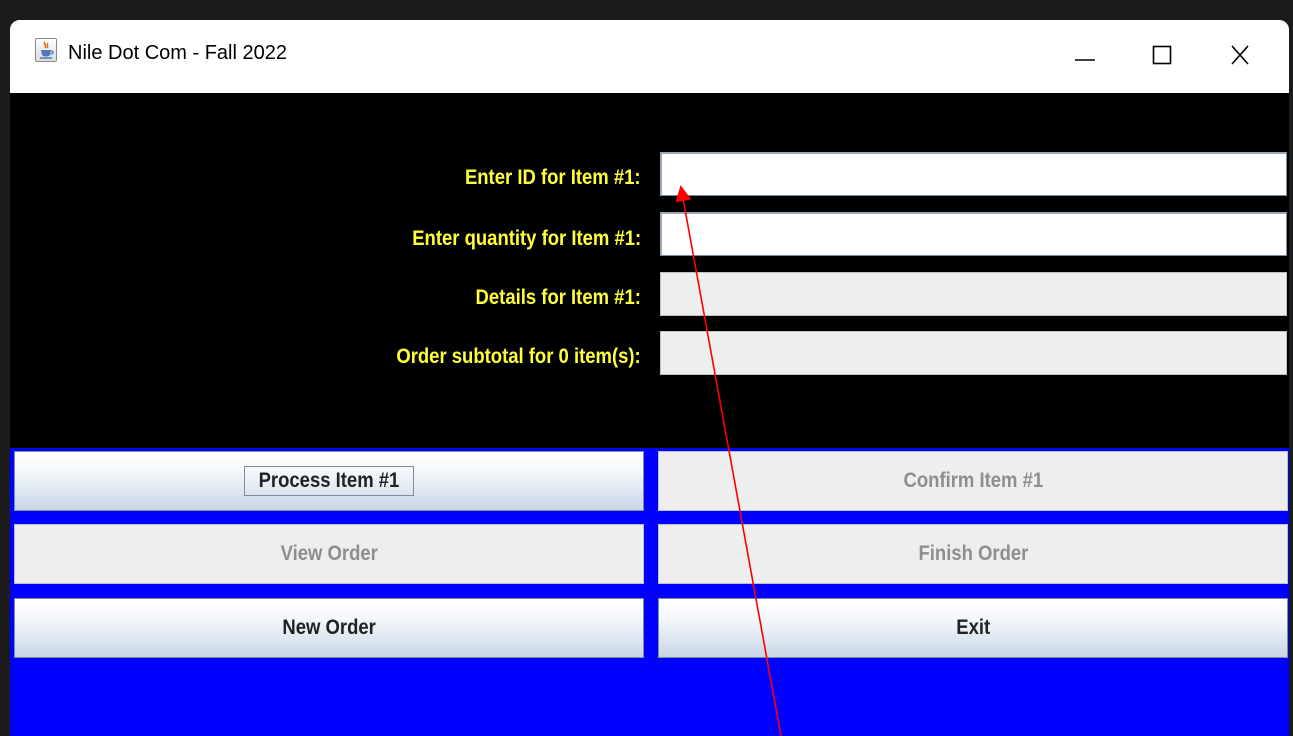 The height and width of the screenshot is (736, 1293). What do you see at coordinates (973, 174) in the screenshot?
I see `item-id-input` at bounding box center [973, 174].